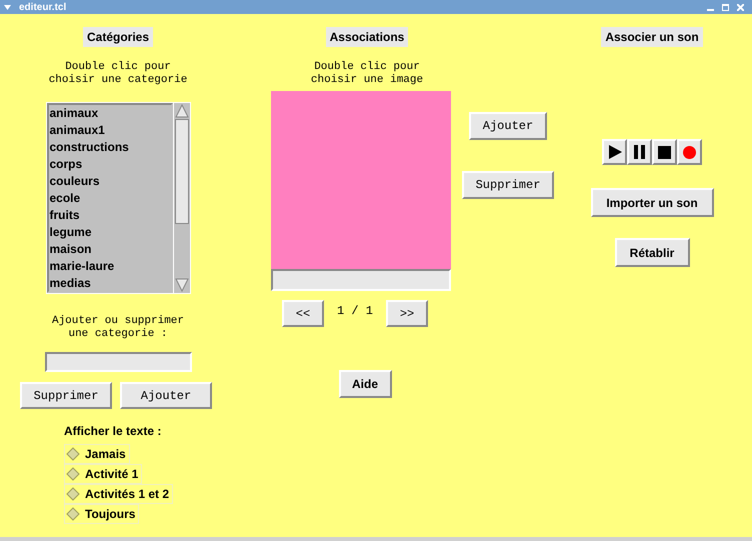  Describe the element at coordinates (42, 7) in the screenshot. I see `window-title: editeur.tcl` at that location.